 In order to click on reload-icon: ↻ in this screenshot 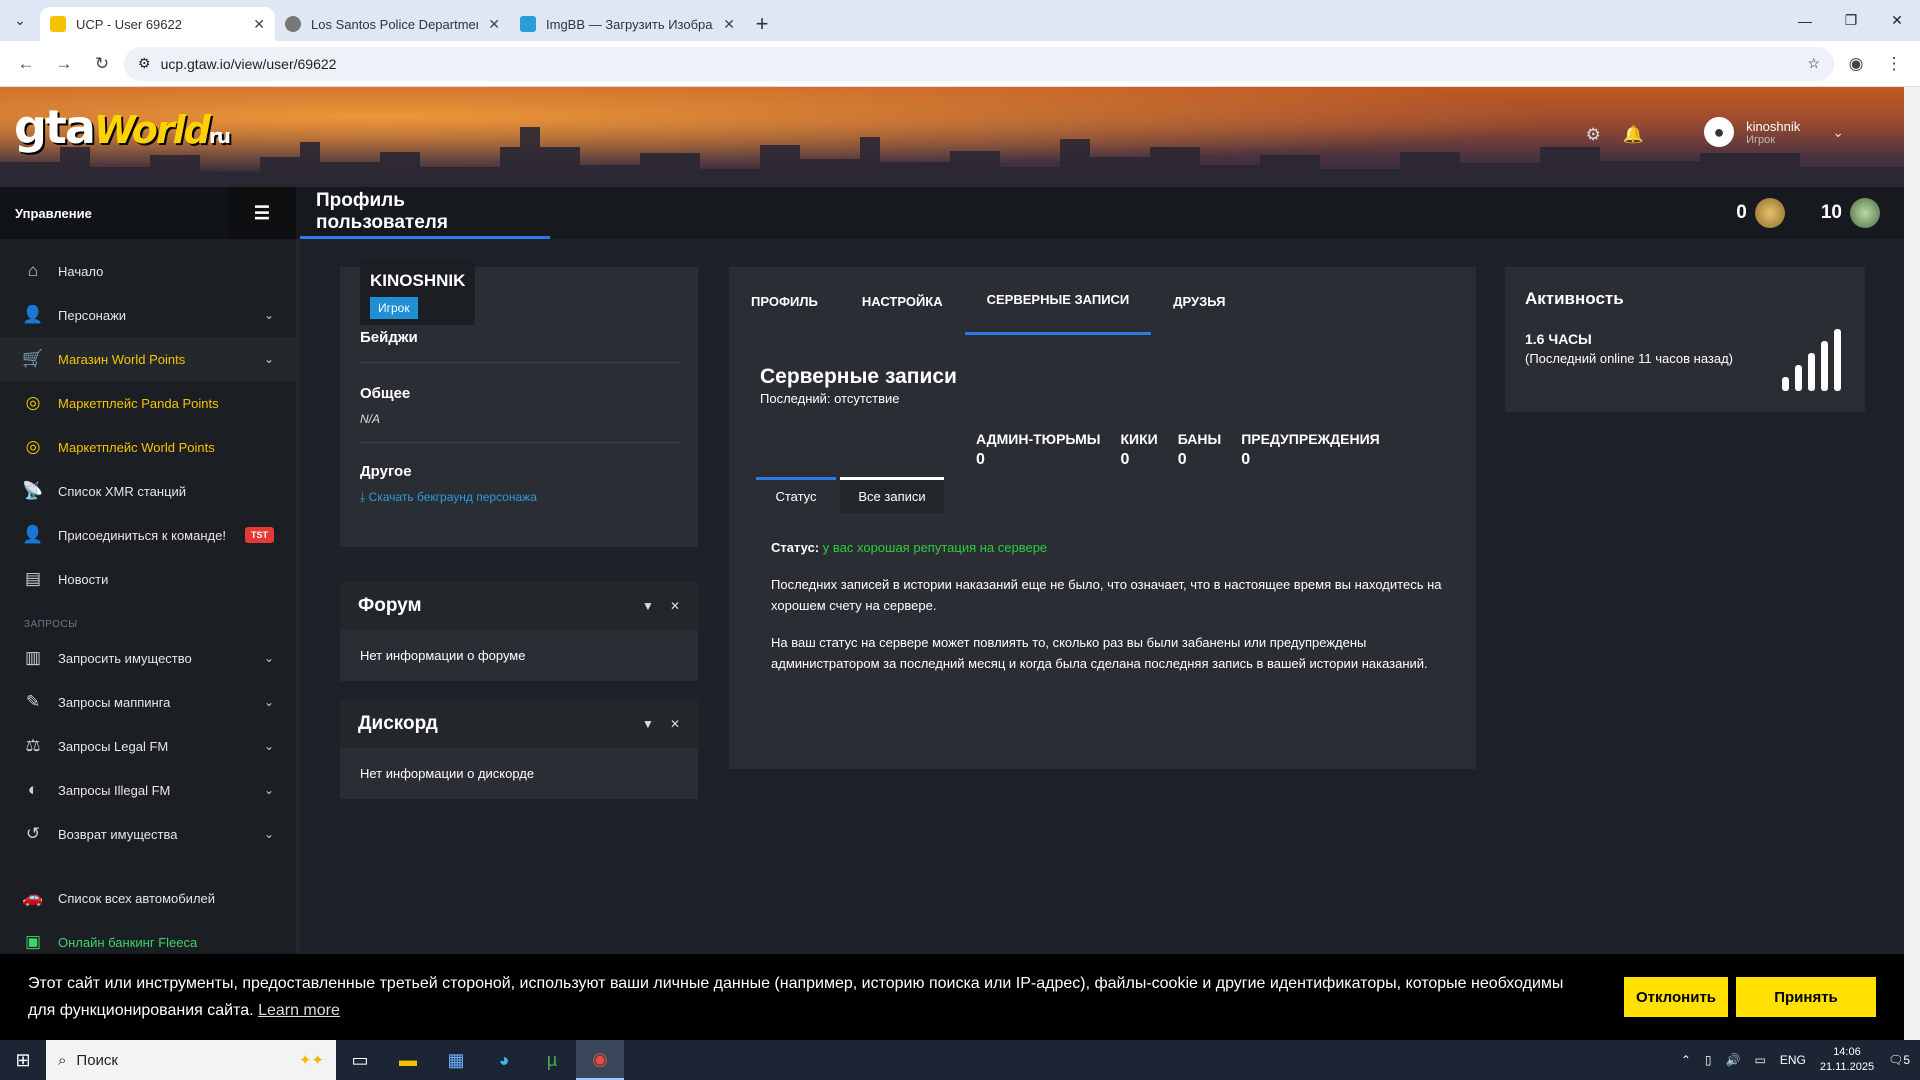, I will do `click(102, 64)`.